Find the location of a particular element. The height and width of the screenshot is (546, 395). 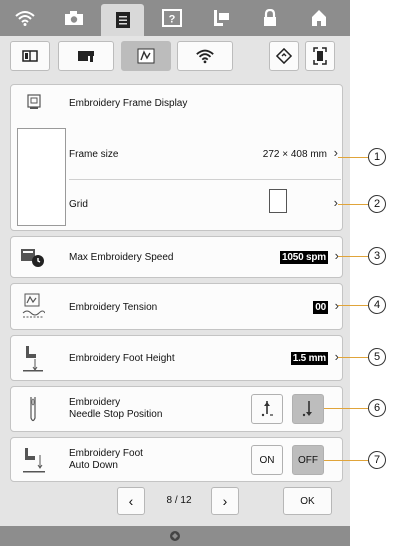

ok-button: OK is located at coordinates (307, 501).